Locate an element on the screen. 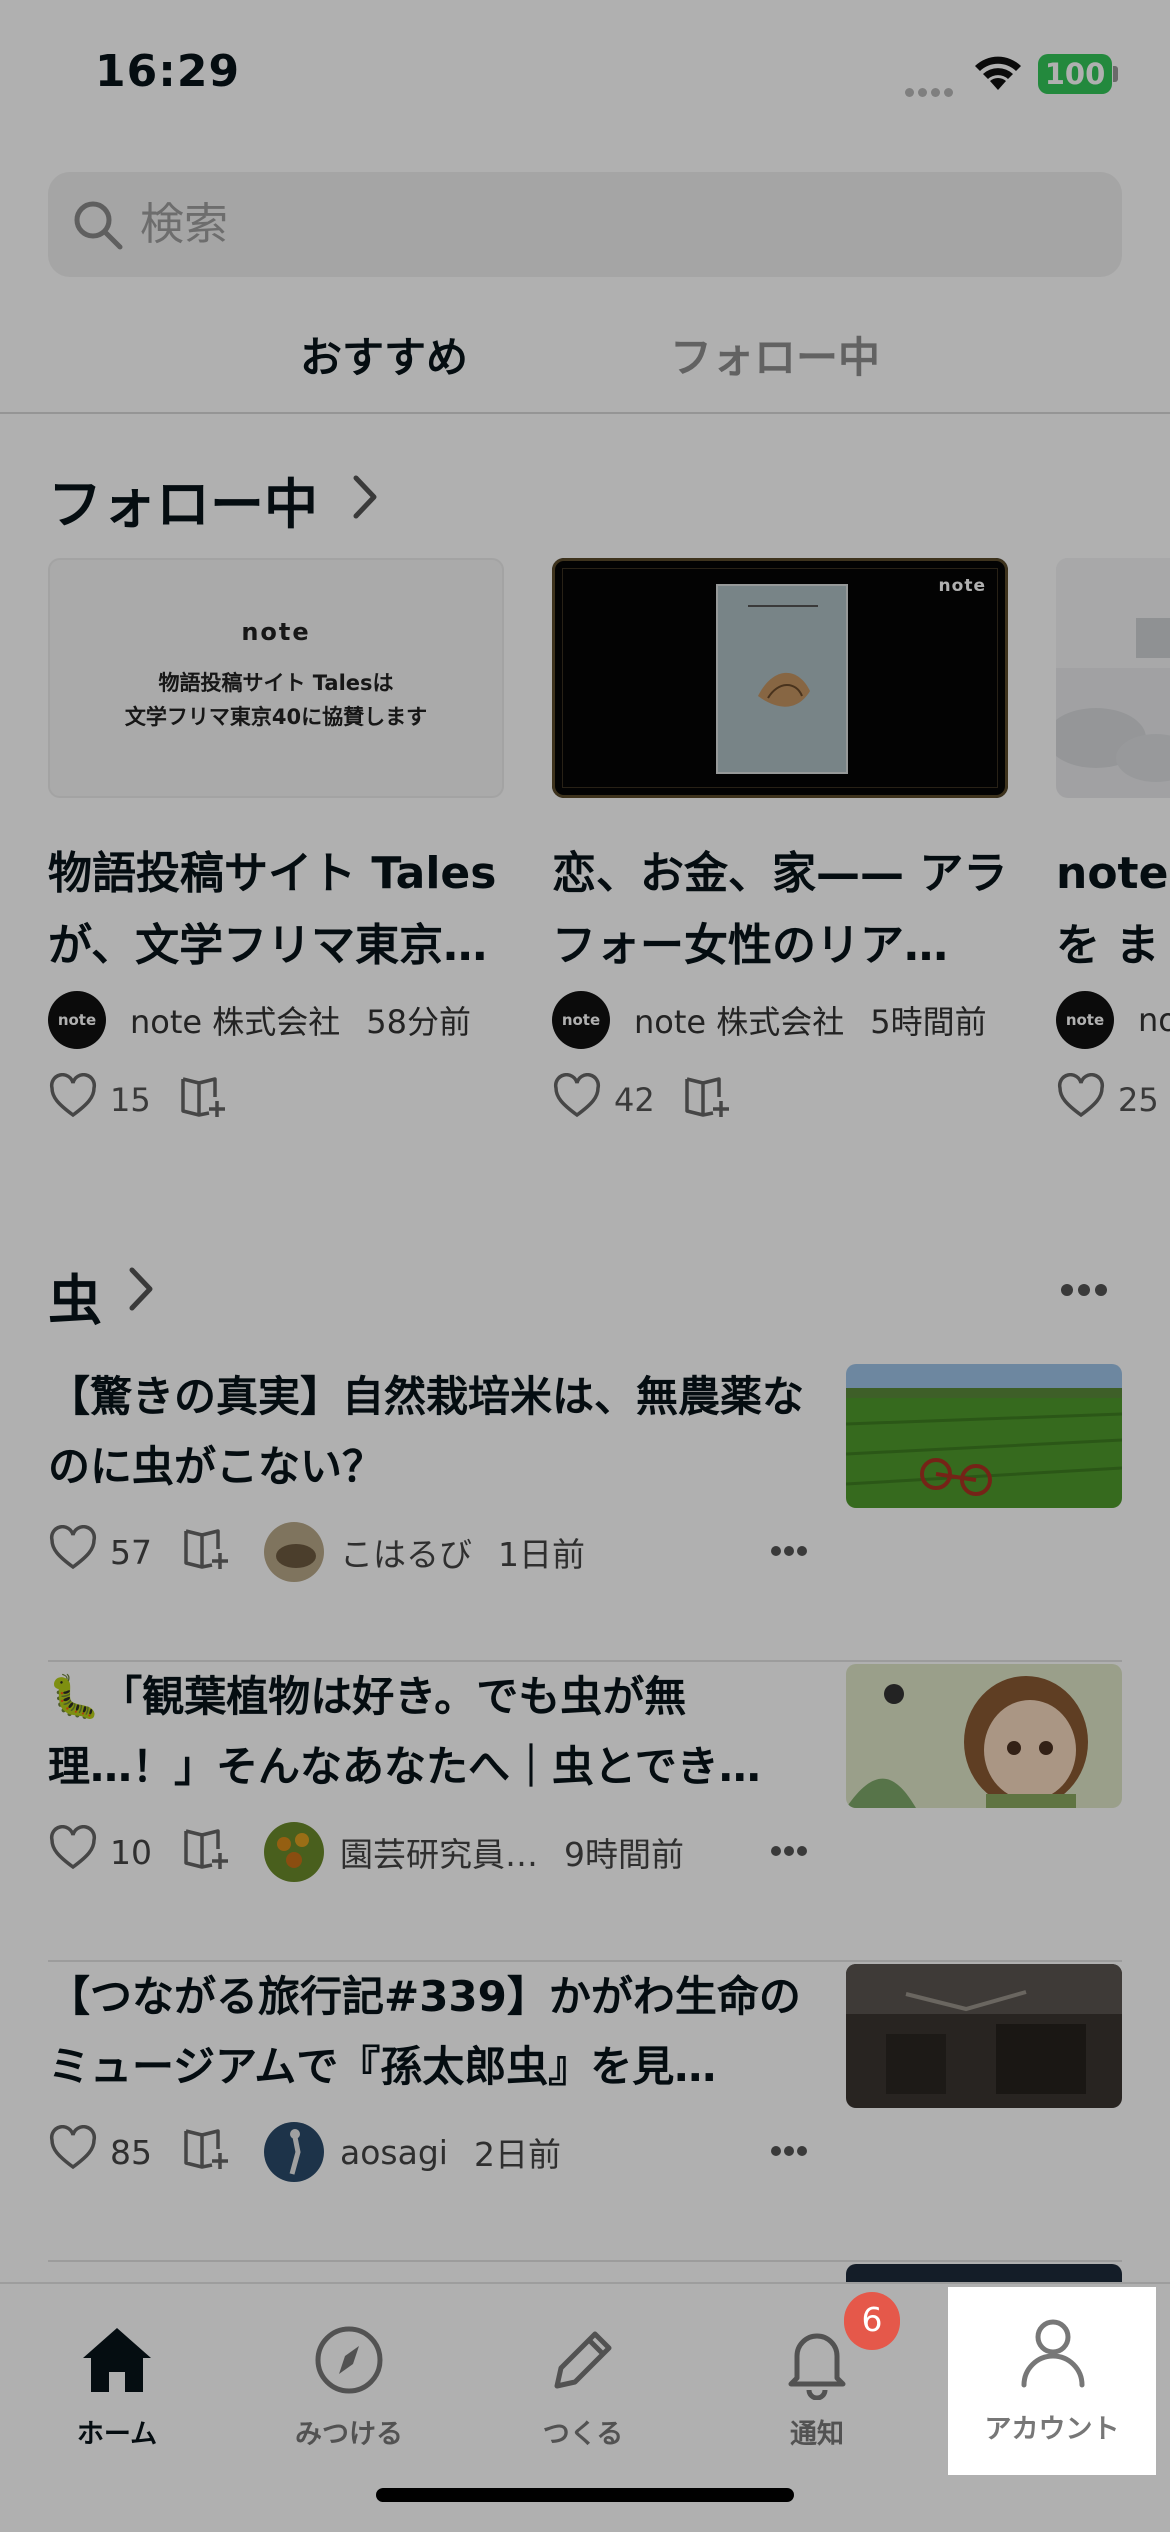  post-time: 2日前 is located at coordinates (517, 2154).